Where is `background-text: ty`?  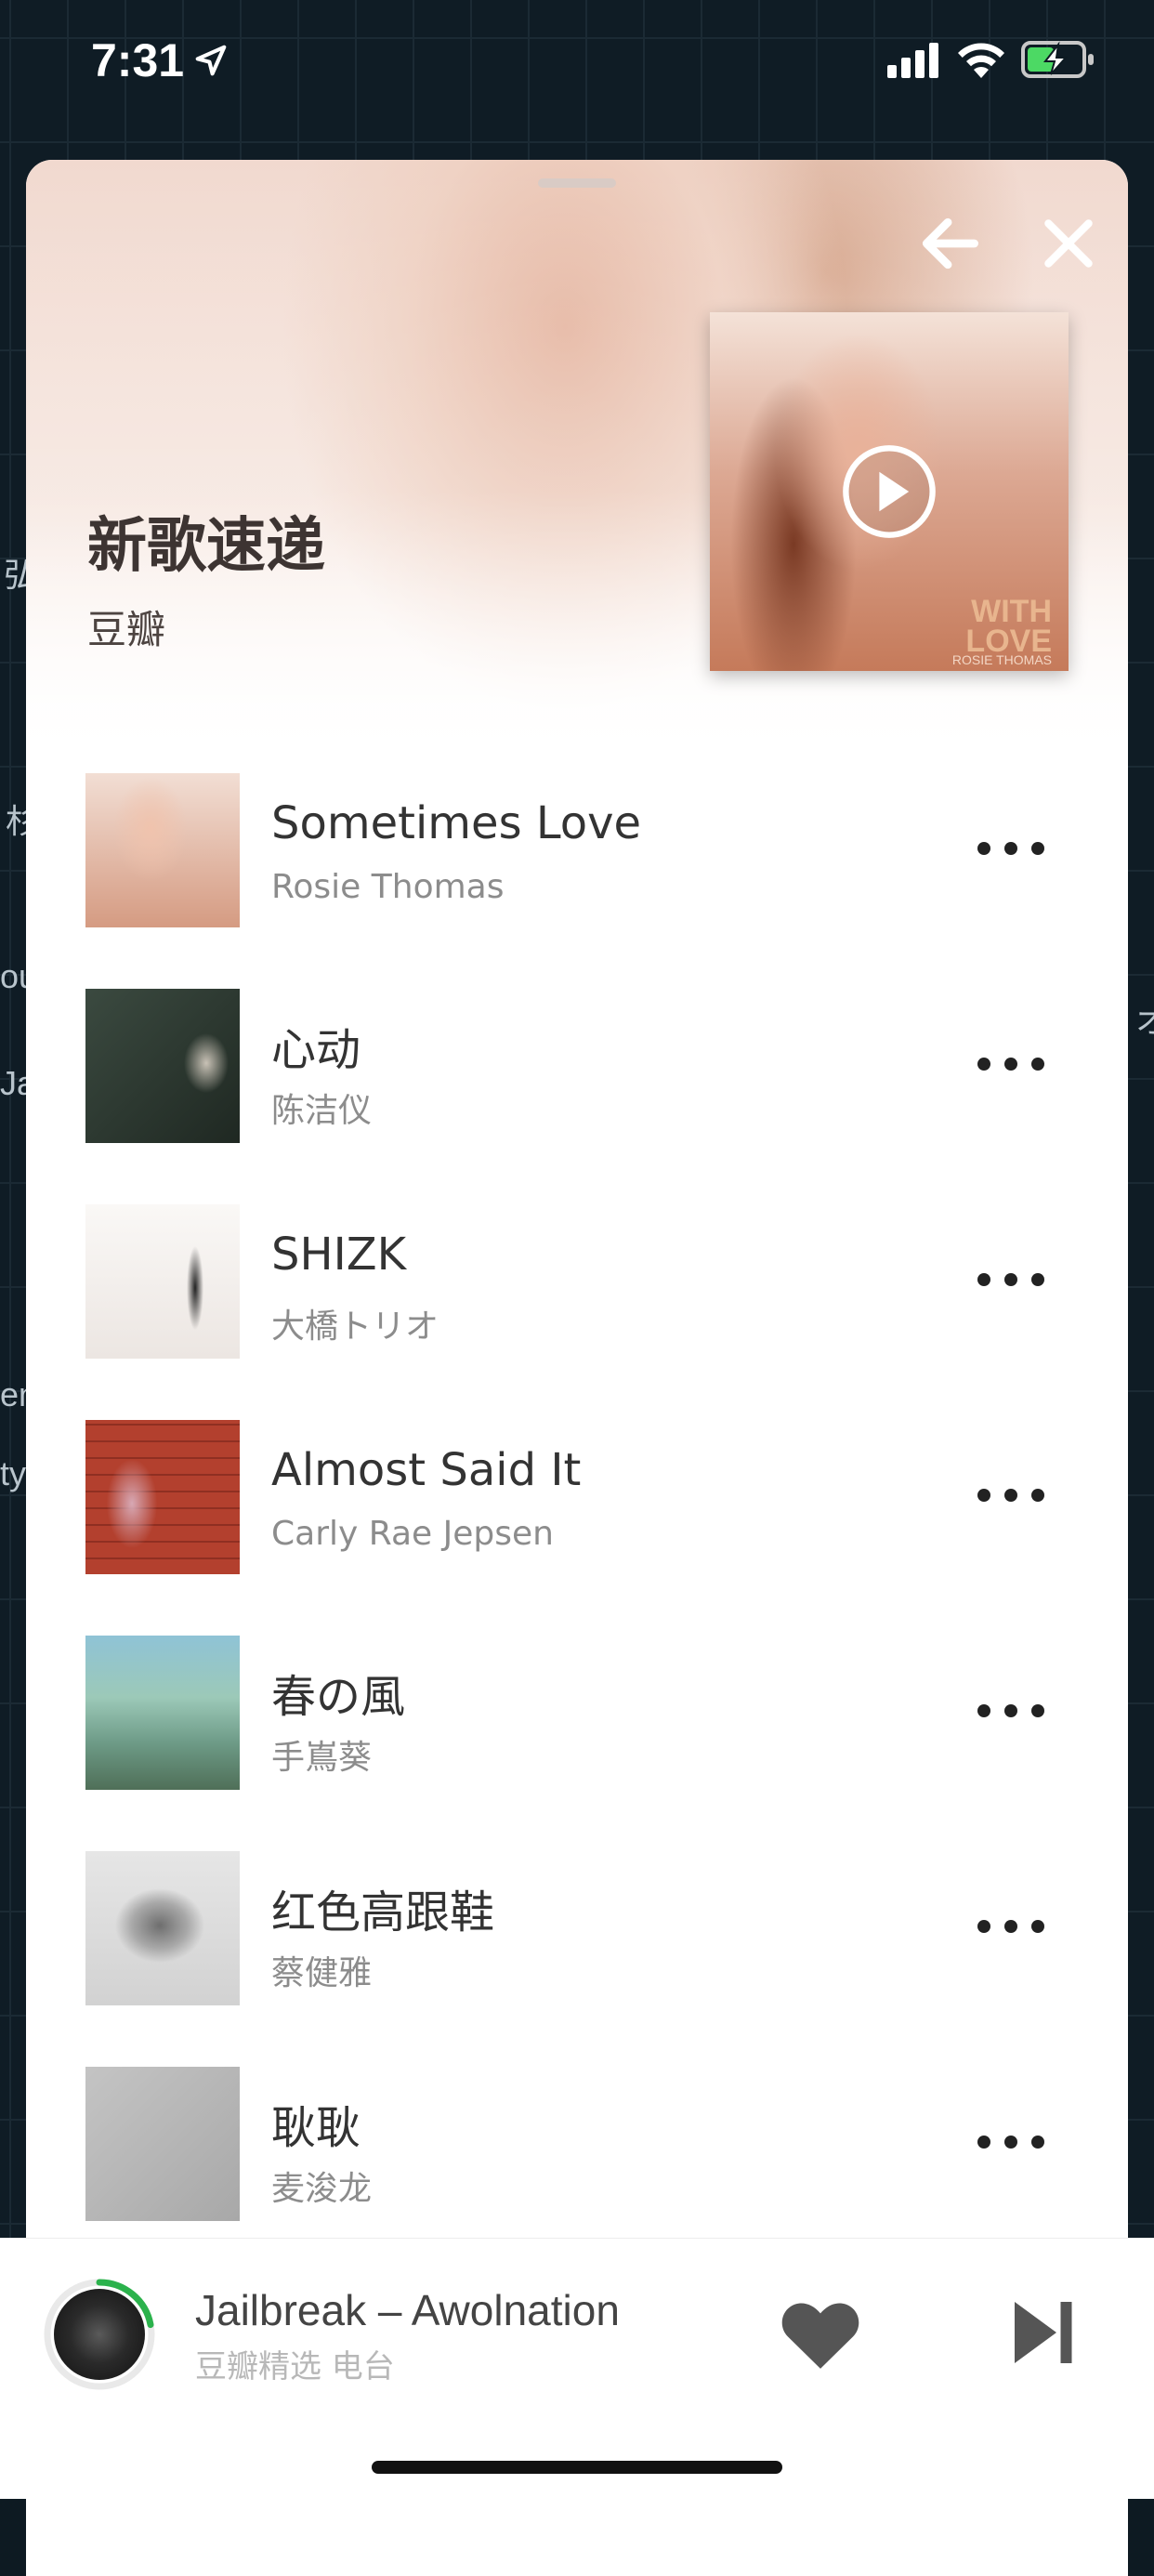
background-text: ty is located at coordinates (14, 1473).